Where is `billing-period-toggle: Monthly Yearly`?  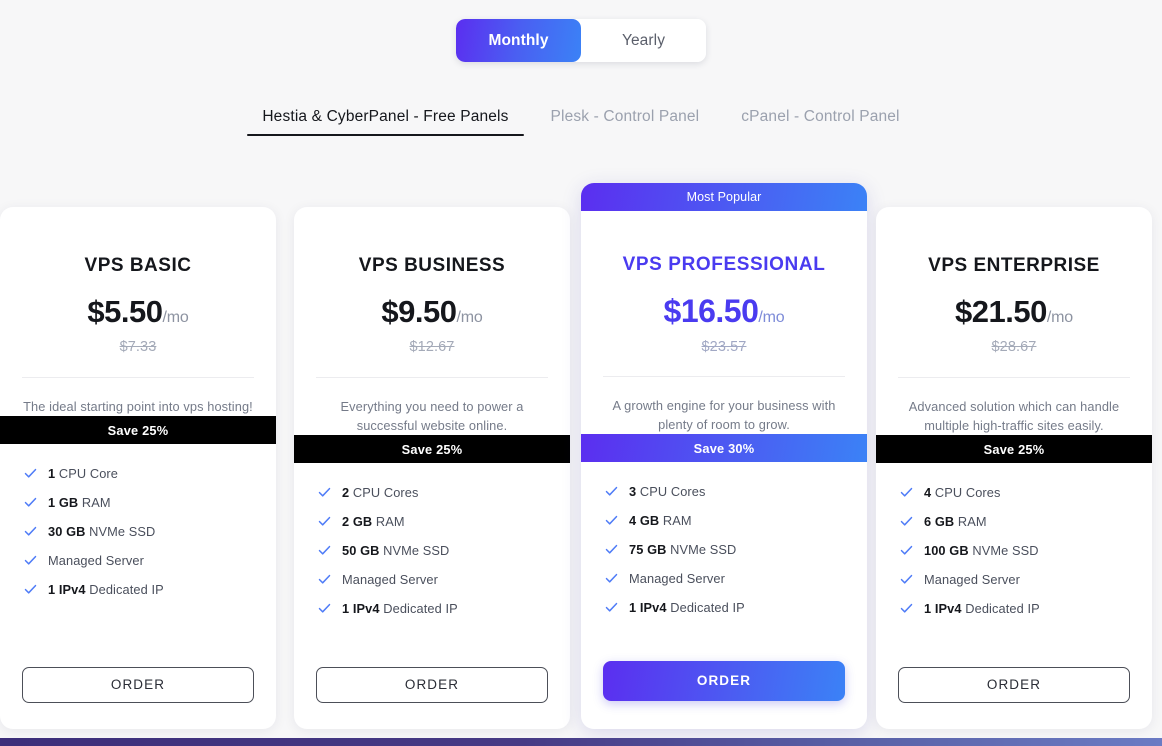 billing-period-toggle: Monthly Yearly is located at coordinates (581, 40).